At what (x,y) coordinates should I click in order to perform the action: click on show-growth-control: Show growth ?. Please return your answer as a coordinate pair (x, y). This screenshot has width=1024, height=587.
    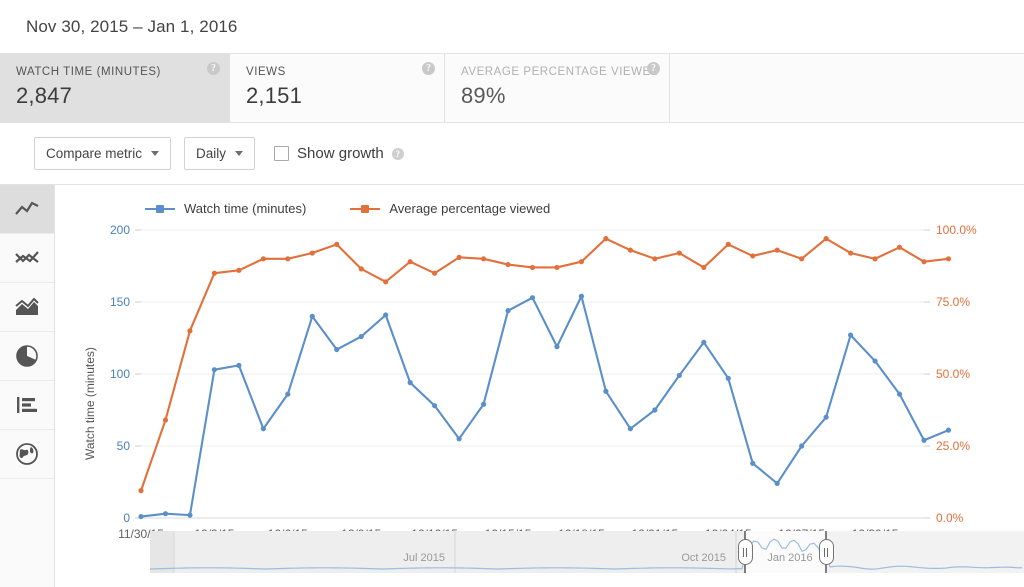
    Looking at the image, I should click on (339, 153).